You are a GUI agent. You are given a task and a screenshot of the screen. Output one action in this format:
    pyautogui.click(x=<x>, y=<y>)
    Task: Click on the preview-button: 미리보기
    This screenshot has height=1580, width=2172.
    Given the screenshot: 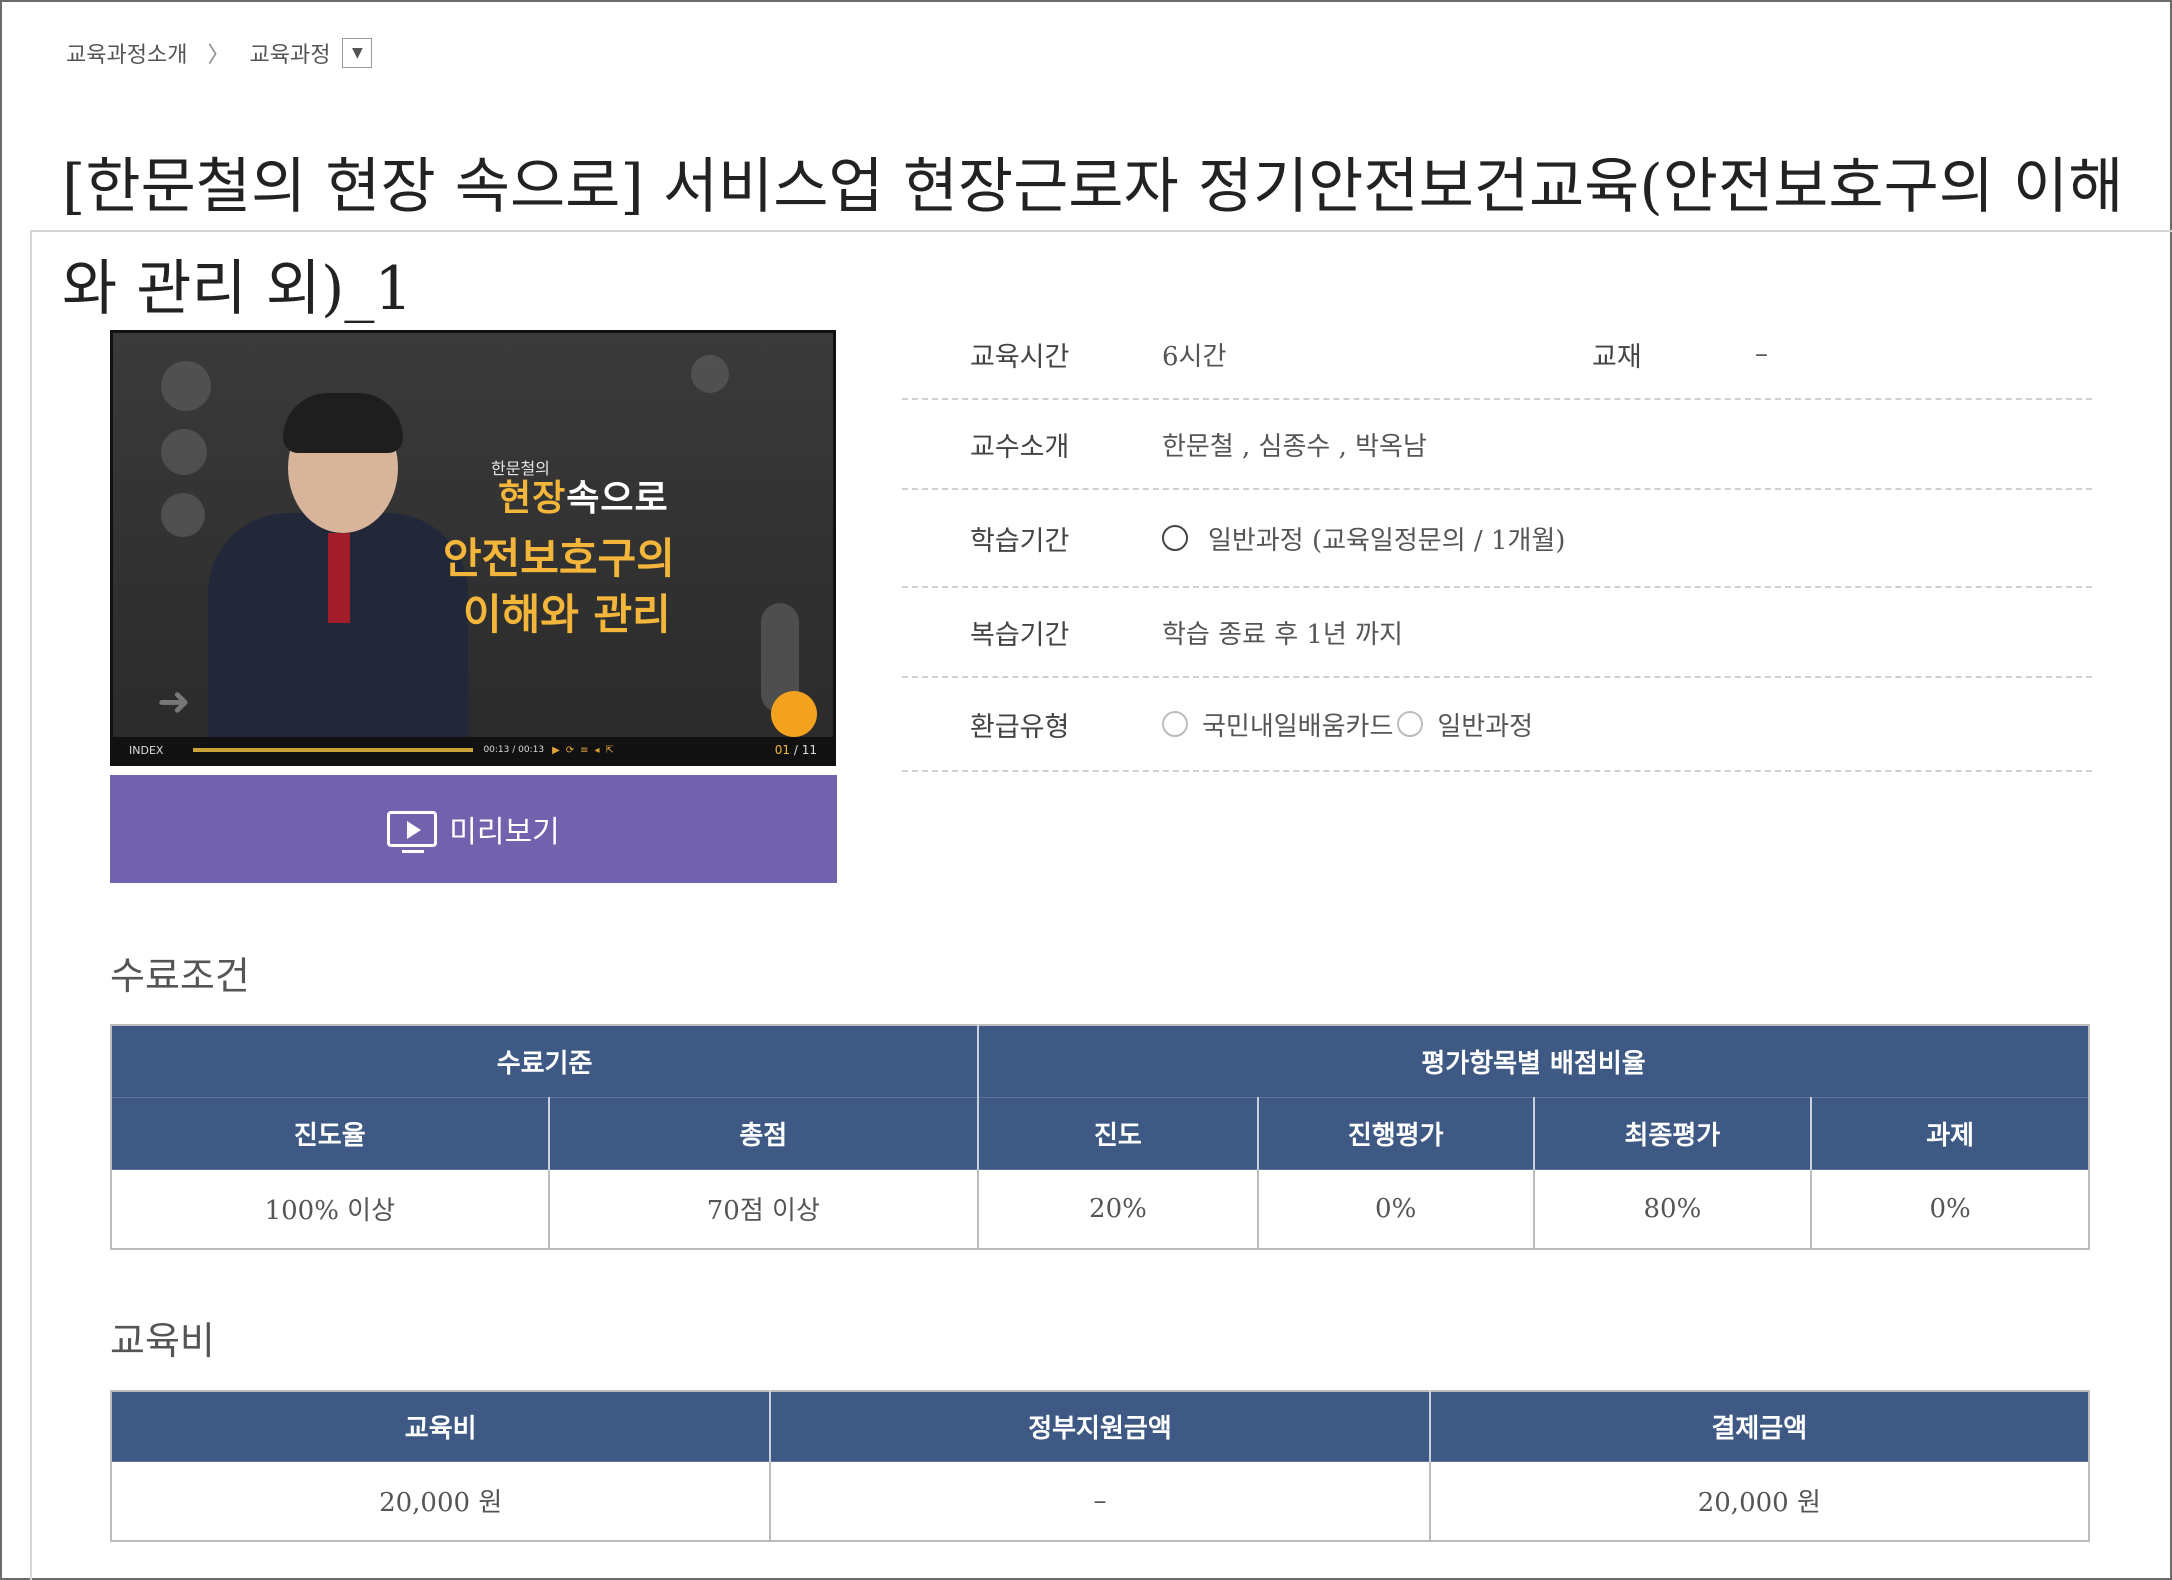 What is the action you would take?
    pyautogui.click(x=473, y=829)
    